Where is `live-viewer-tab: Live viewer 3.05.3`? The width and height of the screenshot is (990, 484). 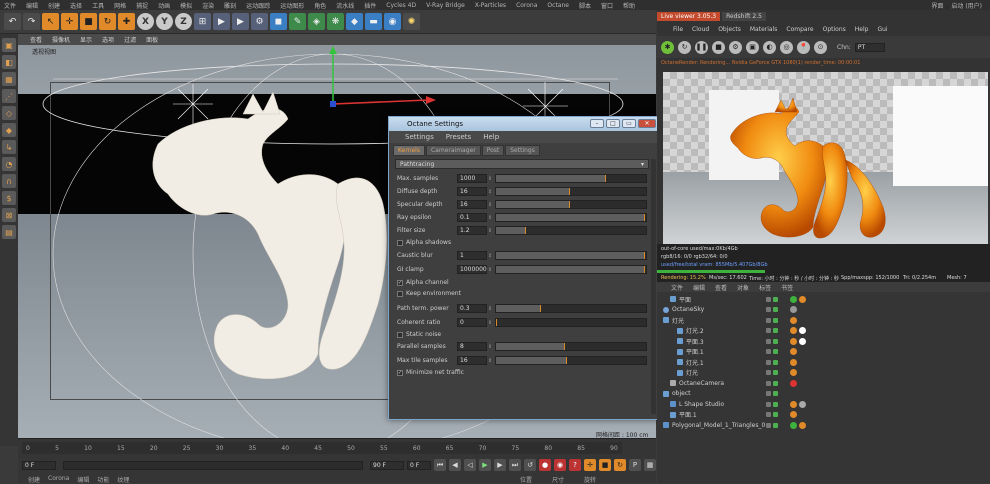 live-viewer-tab: Live viewer 3.05.3 is located at coordinates (689, 16).